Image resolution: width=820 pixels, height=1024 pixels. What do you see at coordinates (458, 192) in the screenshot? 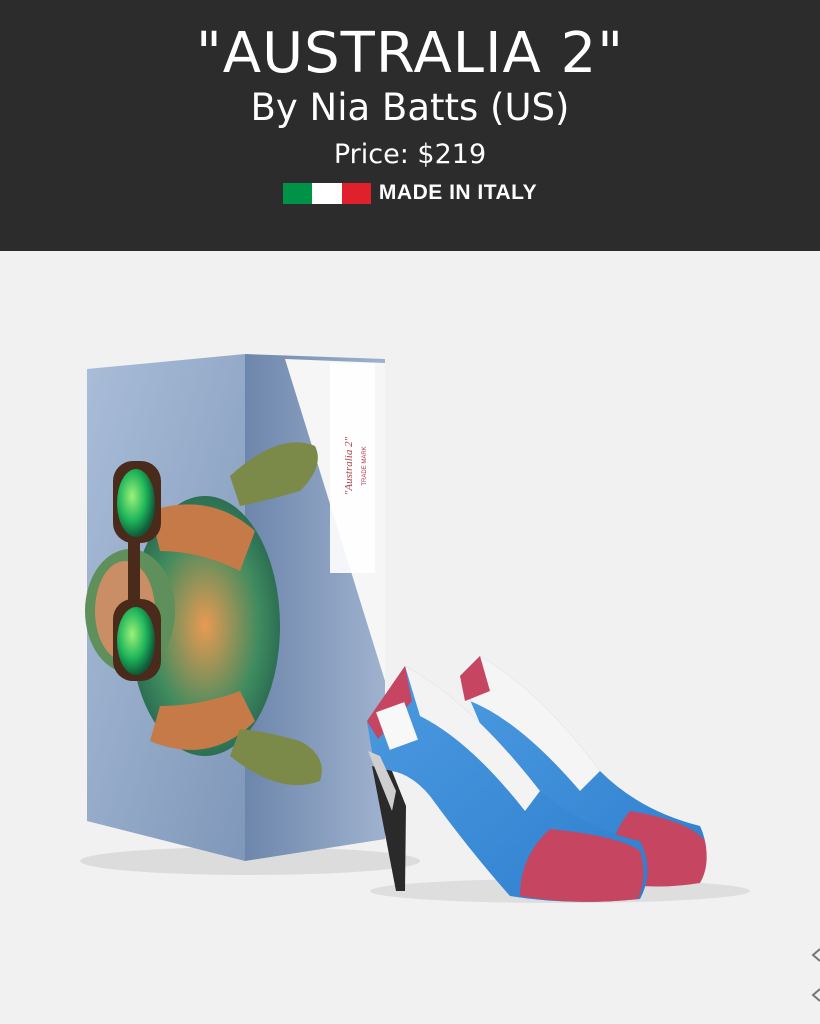
I see `made-in-label: MADE IN ITALY` at bounding box center [458, 192].